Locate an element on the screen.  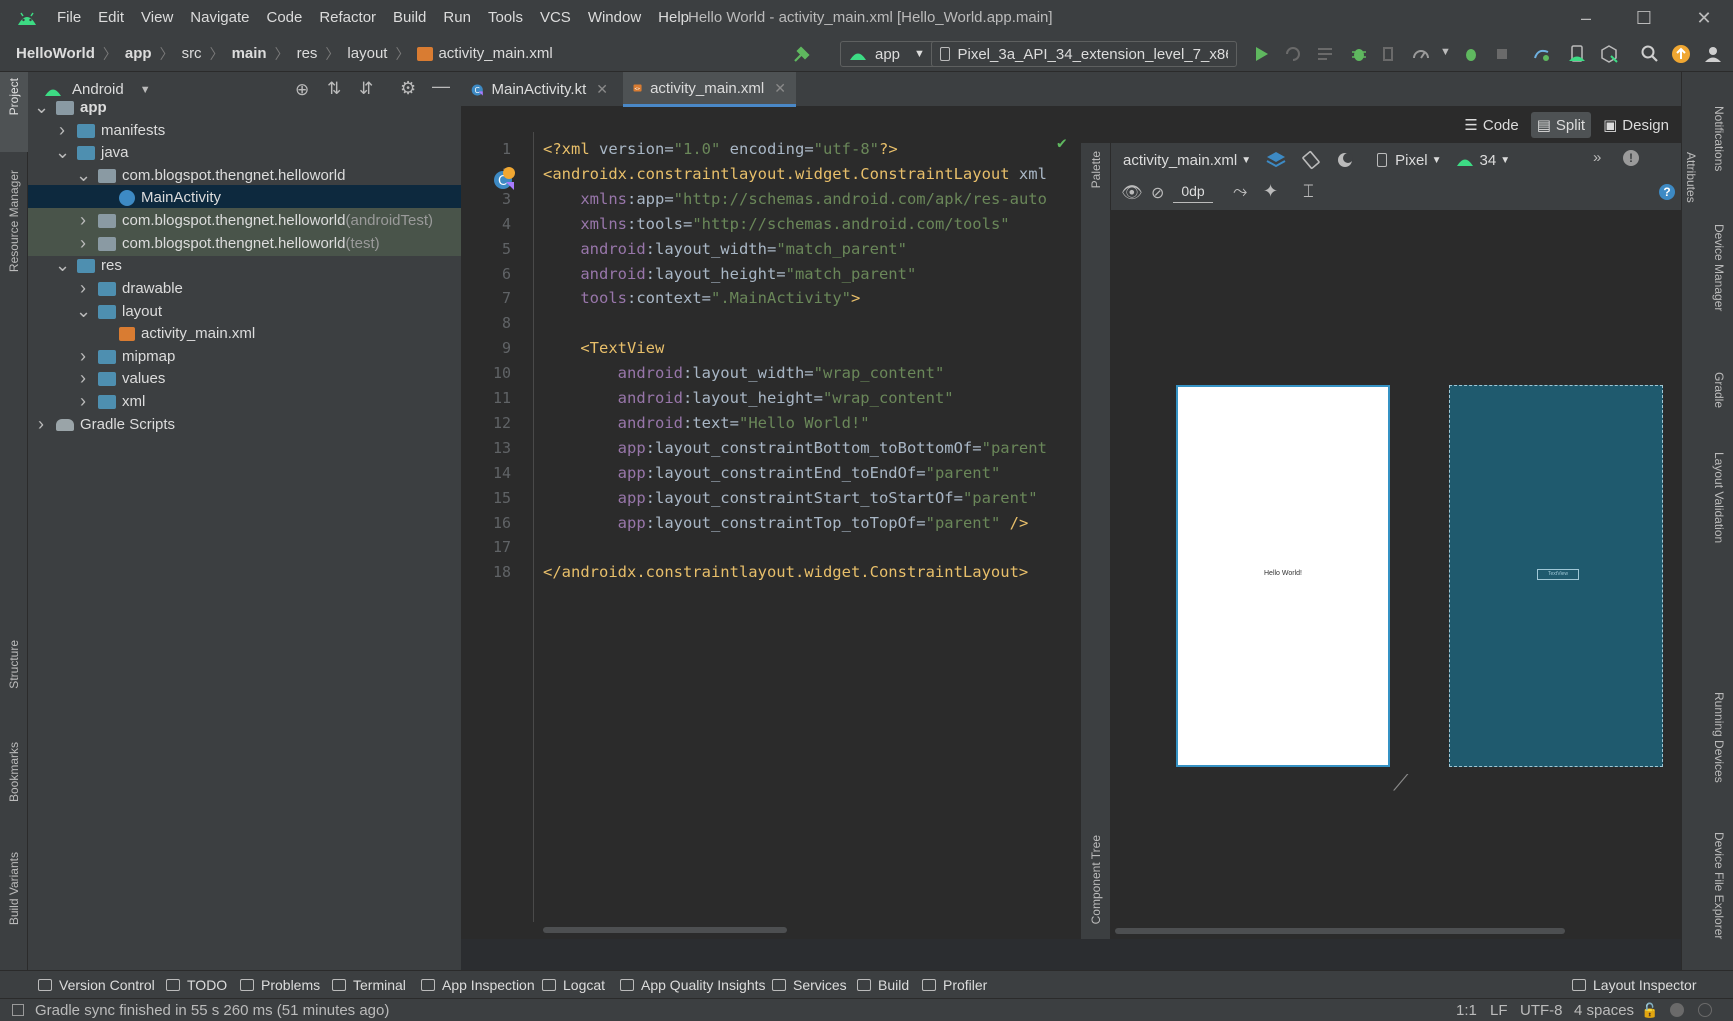
menu-view: View is located at coordinates (157, 17).